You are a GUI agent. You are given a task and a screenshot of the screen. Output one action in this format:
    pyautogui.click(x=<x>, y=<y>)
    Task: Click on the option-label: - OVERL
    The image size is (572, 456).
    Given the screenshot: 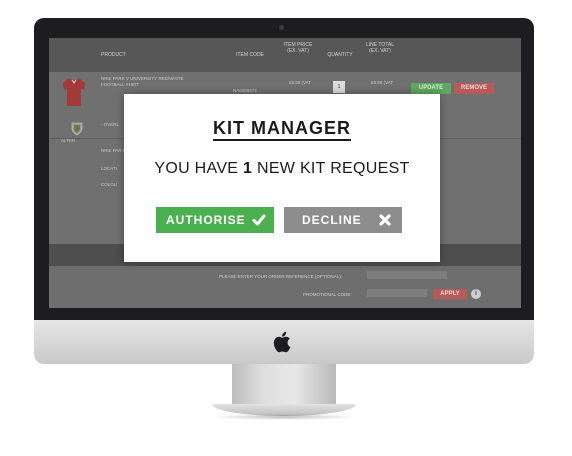 What is the action you would take?
    pyautogui.click(x=110, y=124)
    